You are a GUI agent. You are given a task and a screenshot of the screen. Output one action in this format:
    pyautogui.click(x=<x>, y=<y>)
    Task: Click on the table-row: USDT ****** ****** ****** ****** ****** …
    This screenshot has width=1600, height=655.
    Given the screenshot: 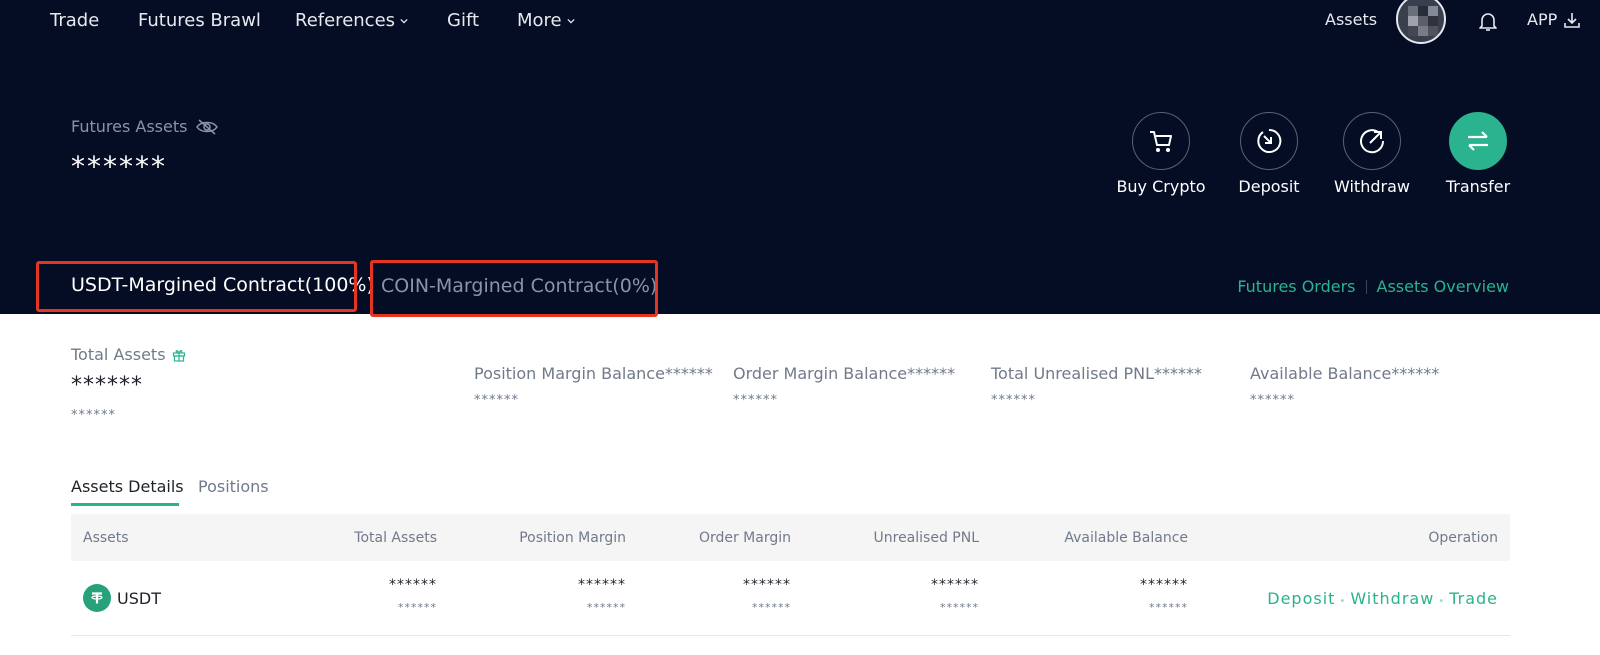 What is the action you would take?
    pyautogui.click(x=790, y=598)
    